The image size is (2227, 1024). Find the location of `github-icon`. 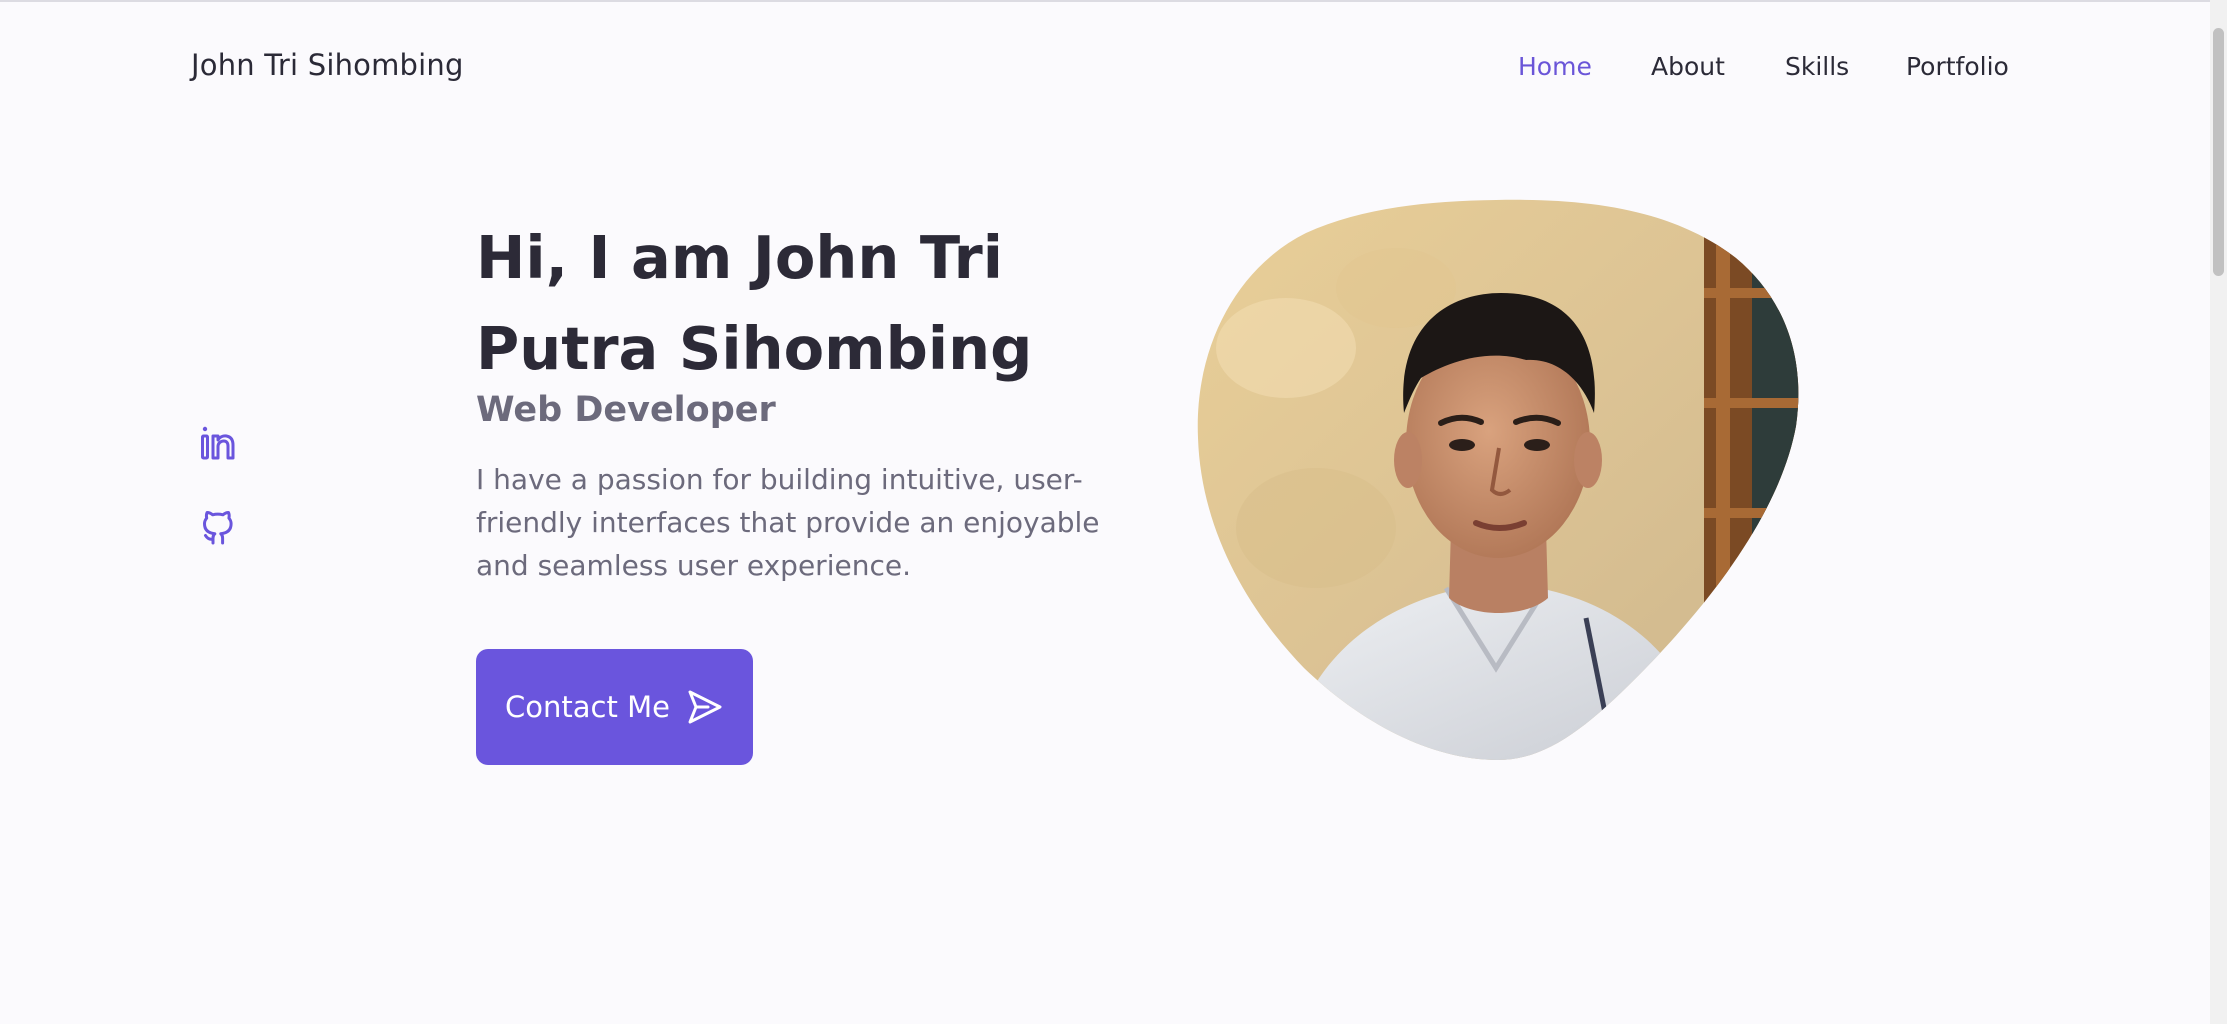

github-icon is located at coordinates (218, 528).